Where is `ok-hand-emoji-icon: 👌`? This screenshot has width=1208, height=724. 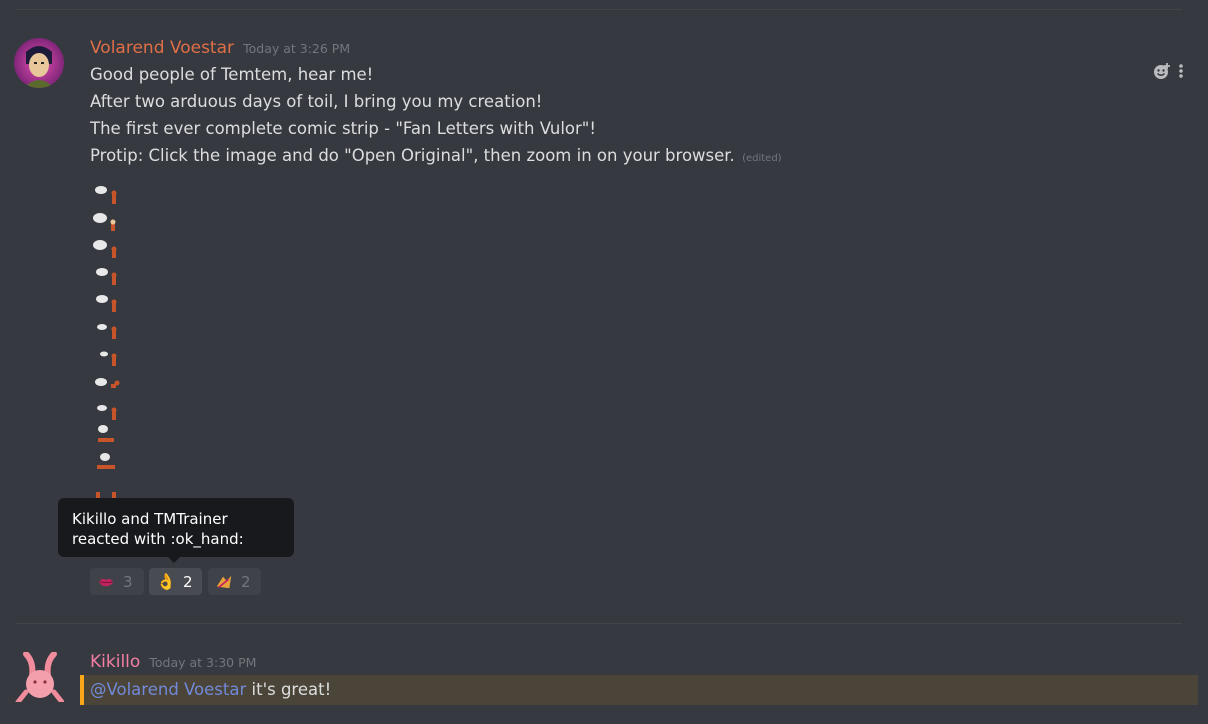
ok-hand-emoji-icon: 👌 is located at coordinates (166, 581).